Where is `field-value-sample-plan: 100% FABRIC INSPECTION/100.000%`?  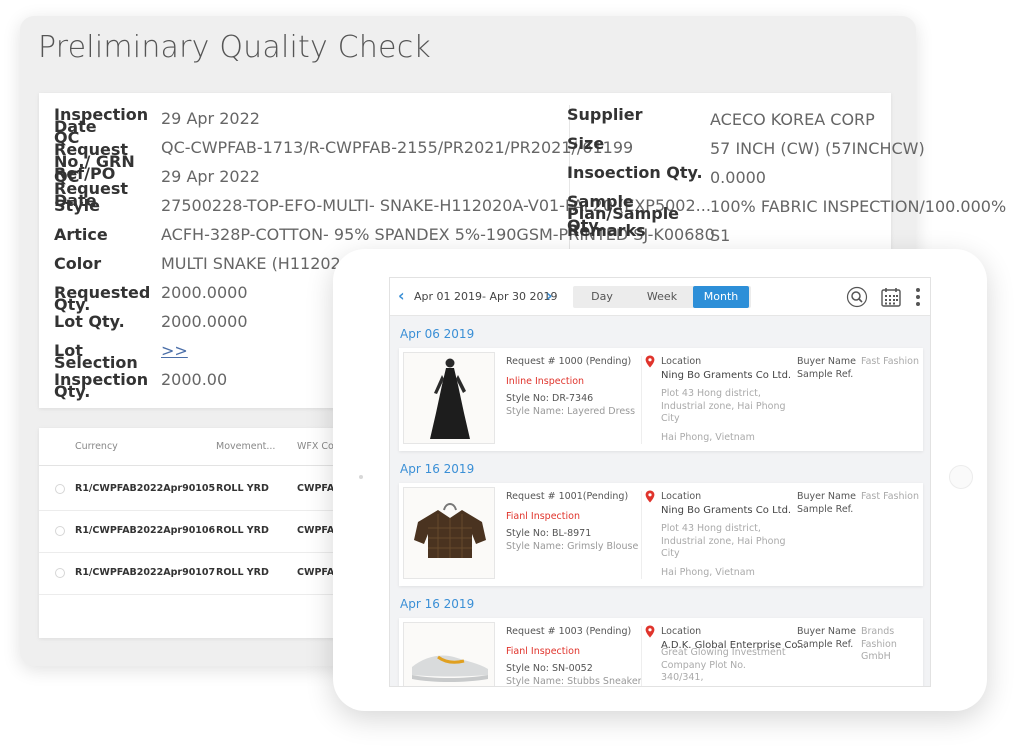
field-value-sample-plan: 100% FABRIC INSPECTION/100.000% is located at coordinates (858, 206).